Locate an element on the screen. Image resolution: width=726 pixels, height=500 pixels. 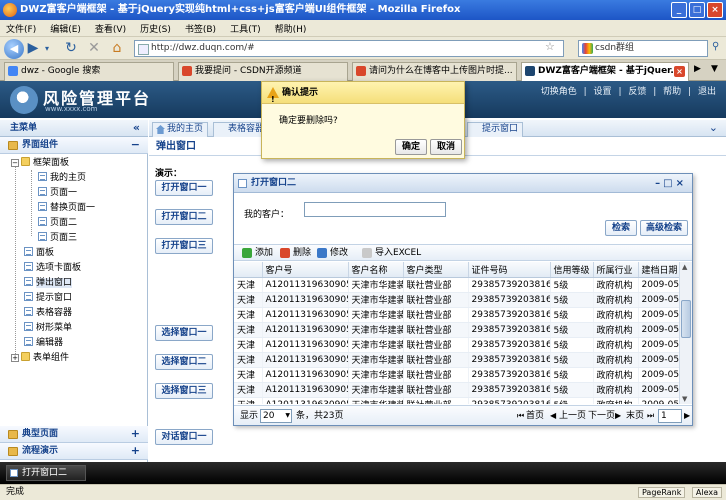
tree-item-editor: 编辑器 is located at coordinates (43, 343).